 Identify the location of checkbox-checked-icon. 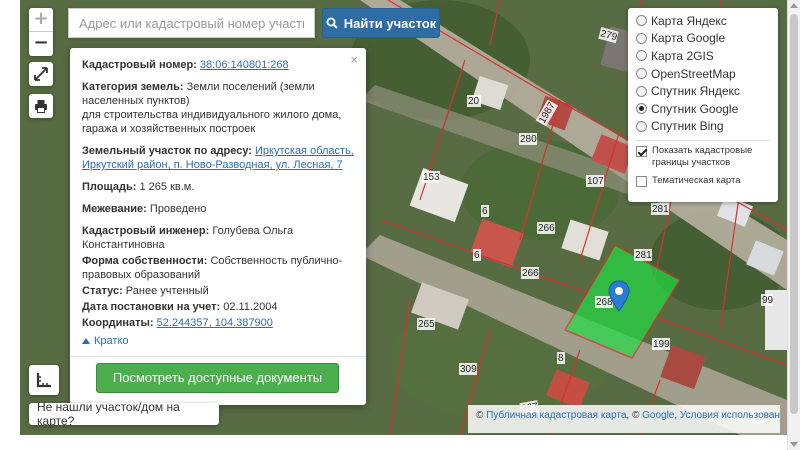
(641, 152).